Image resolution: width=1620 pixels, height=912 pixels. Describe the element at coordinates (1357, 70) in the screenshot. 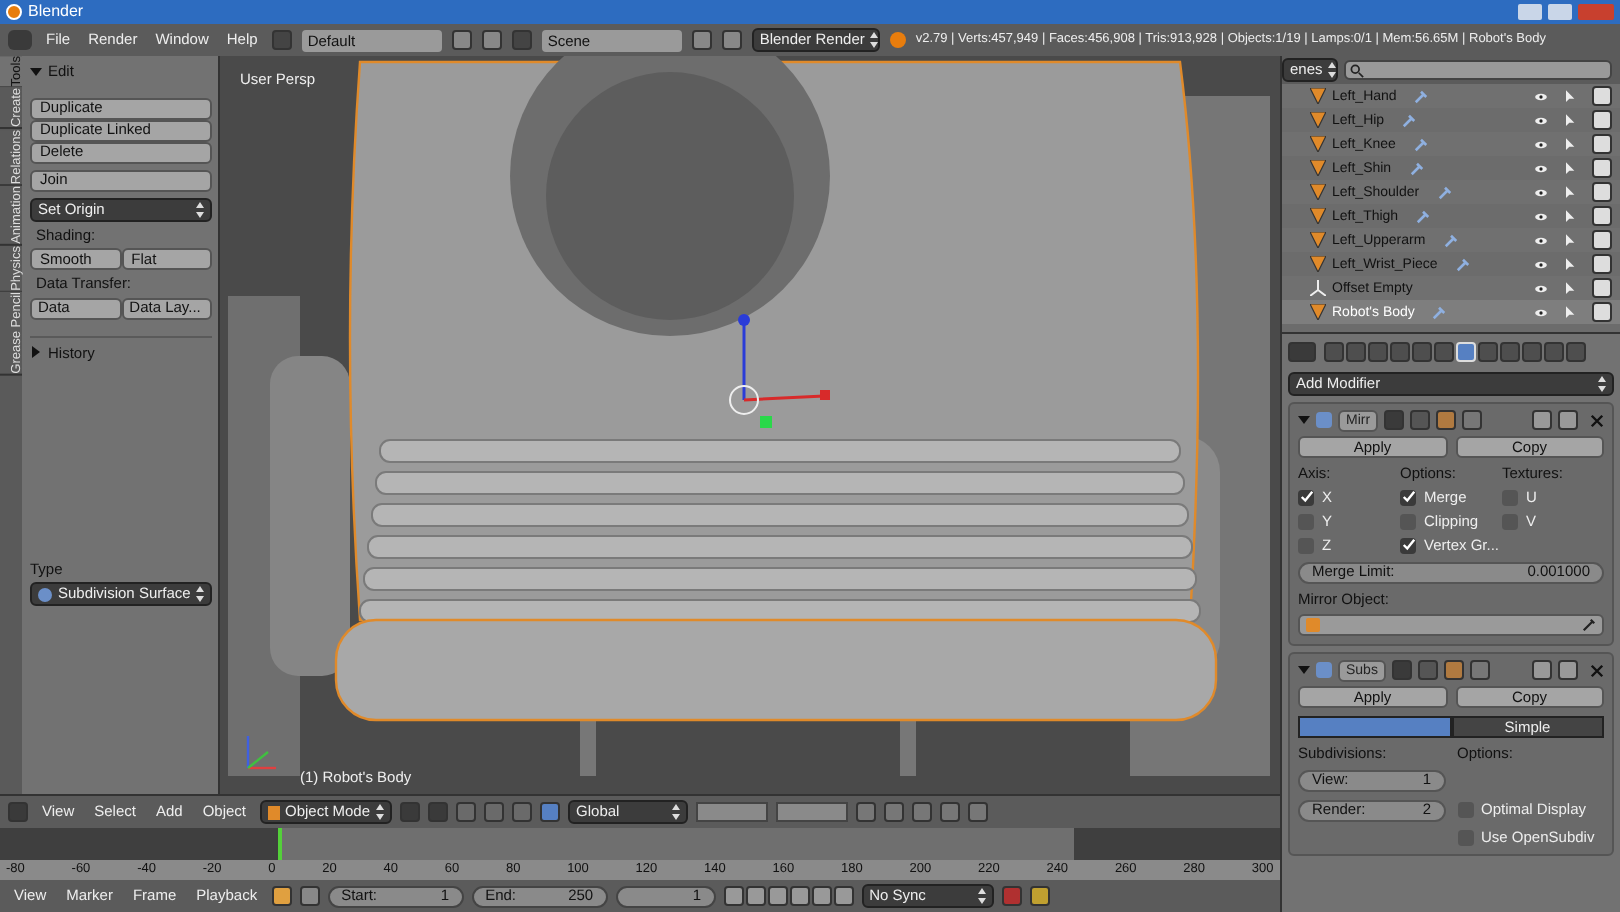

I see `search-icon` at that location.